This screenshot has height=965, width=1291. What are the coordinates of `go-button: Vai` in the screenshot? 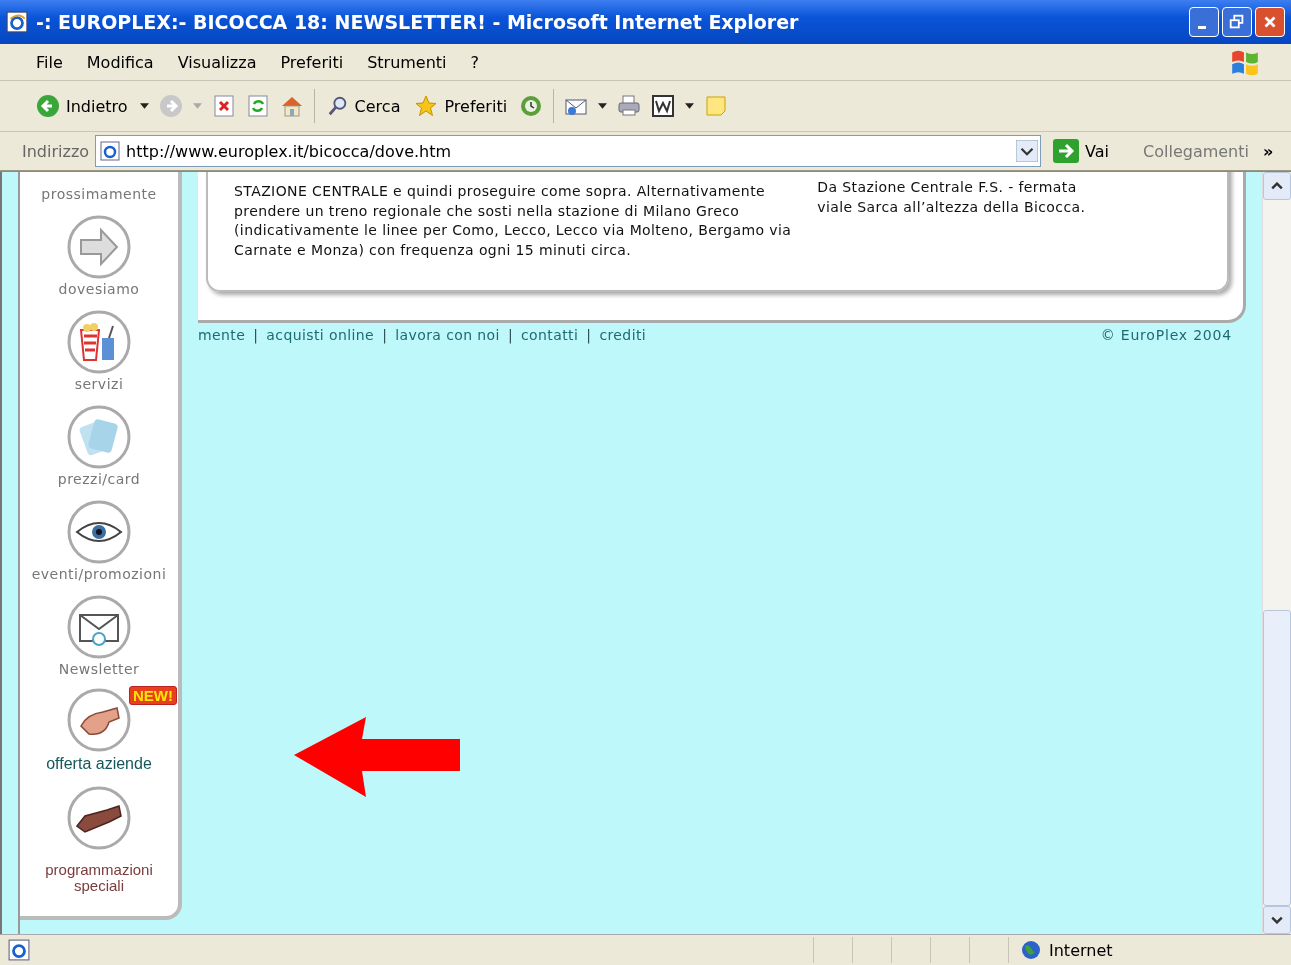 It's located at (1081, 151).